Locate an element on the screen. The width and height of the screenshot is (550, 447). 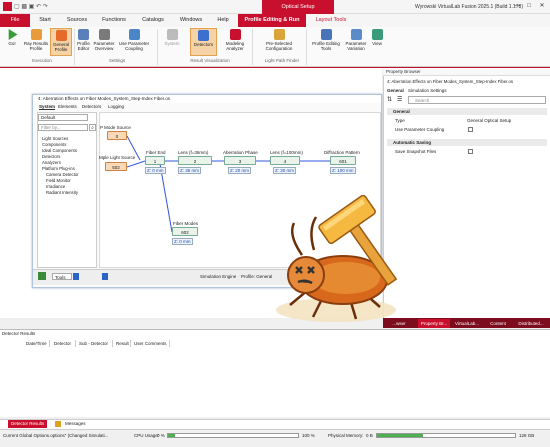
component-node: 4 is located at coordinates (285, 160).